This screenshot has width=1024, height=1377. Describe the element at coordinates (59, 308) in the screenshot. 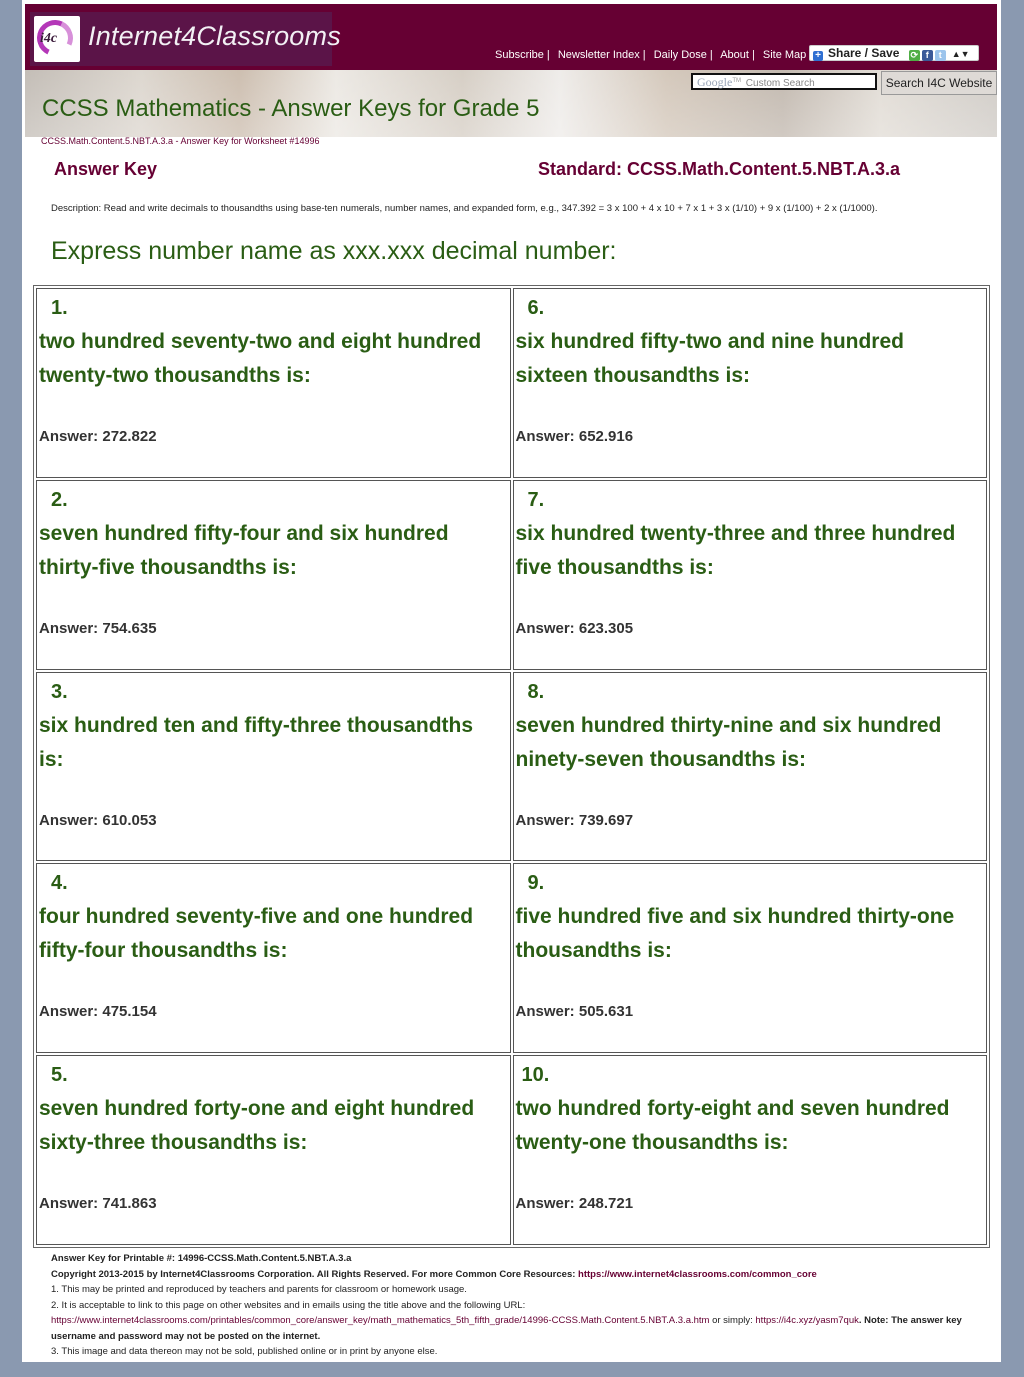

I see `problem-number: 1.` at that location.